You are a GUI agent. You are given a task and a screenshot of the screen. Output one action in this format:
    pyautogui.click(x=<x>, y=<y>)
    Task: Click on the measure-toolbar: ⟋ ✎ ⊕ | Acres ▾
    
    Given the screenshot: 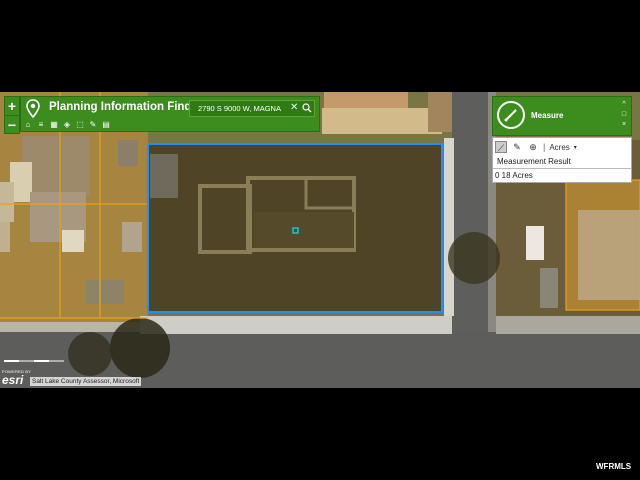 What is the action you would take?
    pyautogui.click(x=536, y=147)
    